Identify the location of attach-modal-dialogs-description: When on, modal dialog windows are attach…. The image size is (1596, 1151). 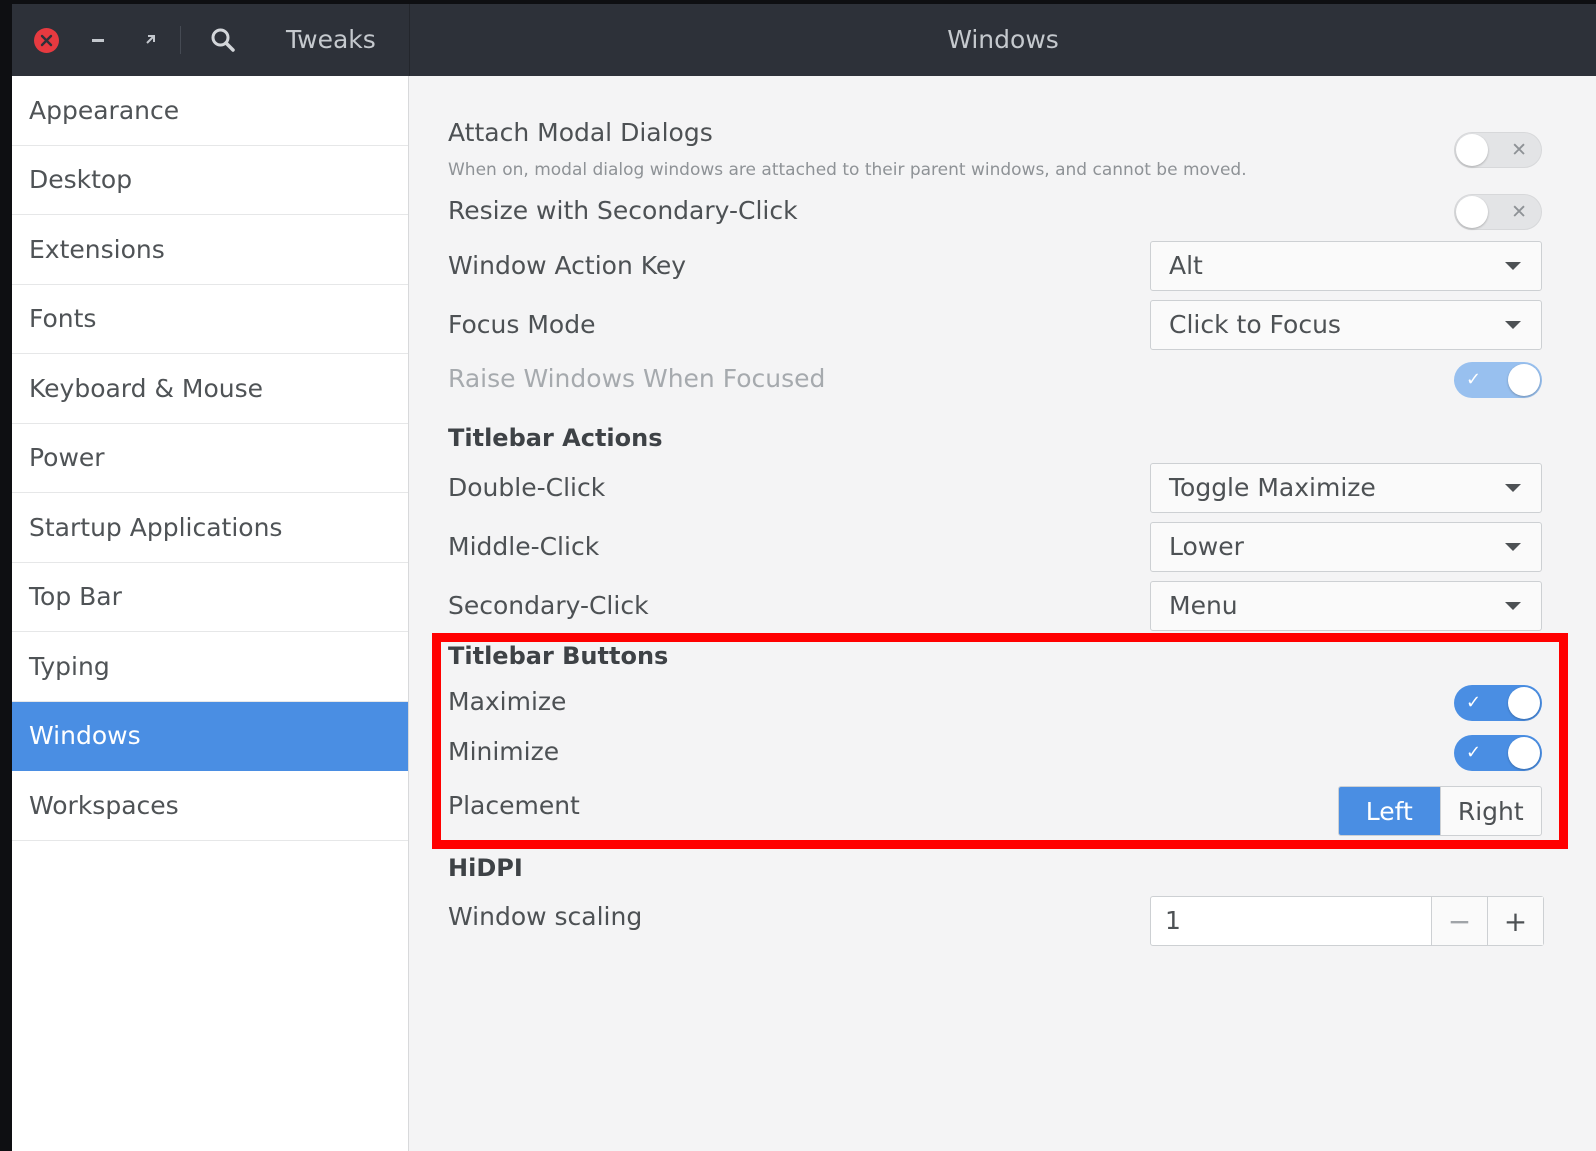
(847, 170).